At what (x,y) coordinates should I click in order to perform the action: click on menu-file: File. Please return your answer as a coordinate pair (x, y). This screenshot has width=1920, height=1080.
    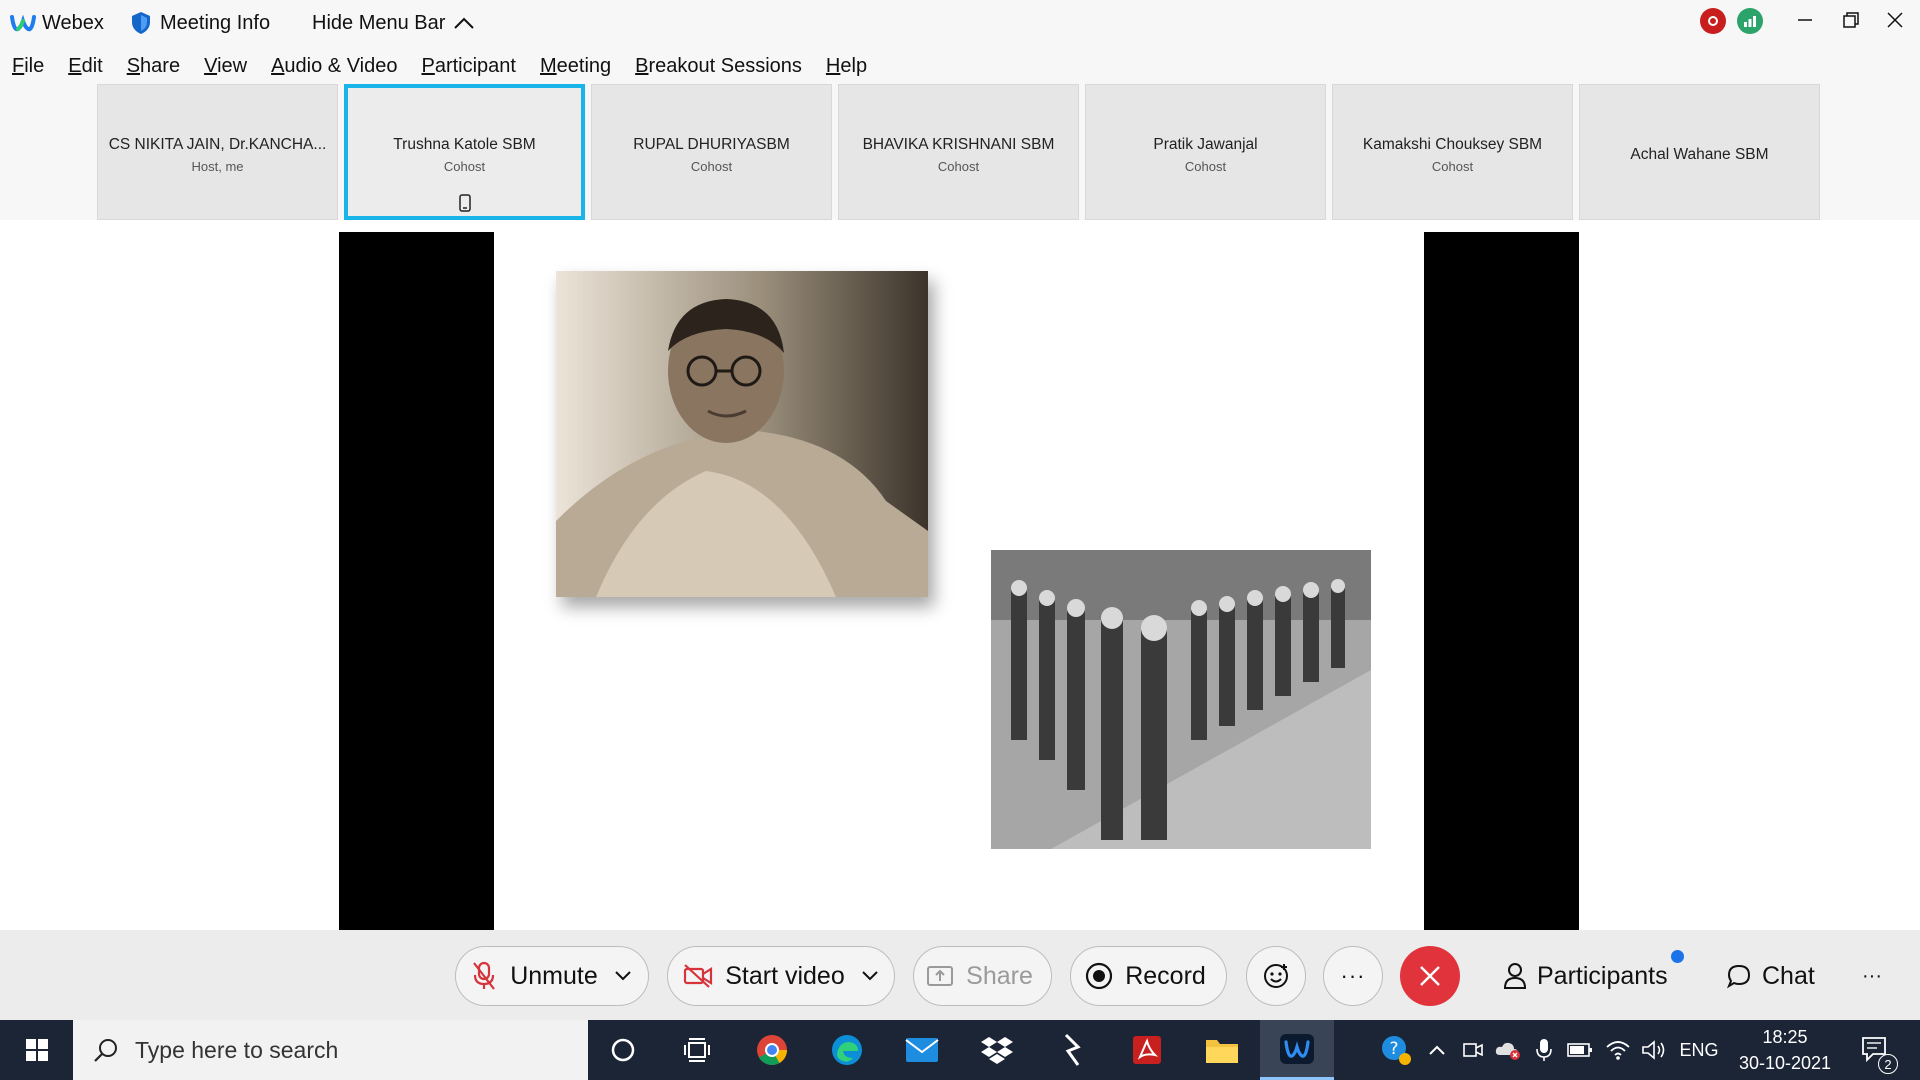
    Looking at the image, I should click on (28, 66).